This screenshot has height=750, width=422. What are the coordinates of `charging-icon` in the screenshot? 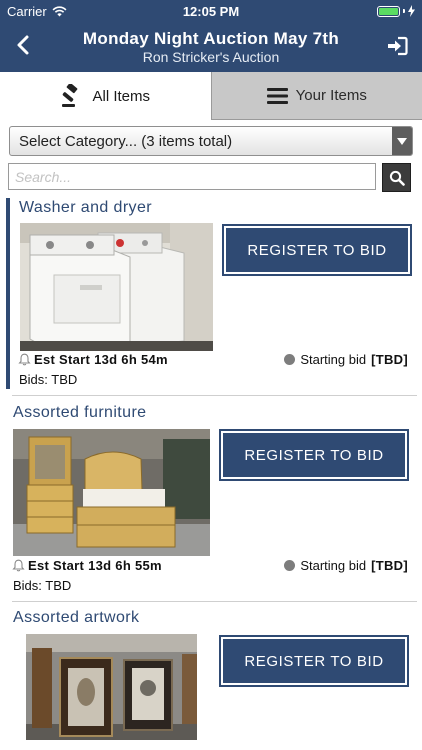 It's located at (411, 11).